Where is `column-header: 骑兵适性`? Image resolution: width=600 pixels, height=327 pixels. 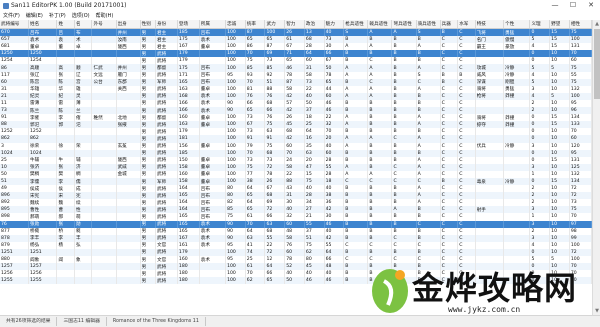
column-header: 骑兵适性 is located at coordinates (428, 24).